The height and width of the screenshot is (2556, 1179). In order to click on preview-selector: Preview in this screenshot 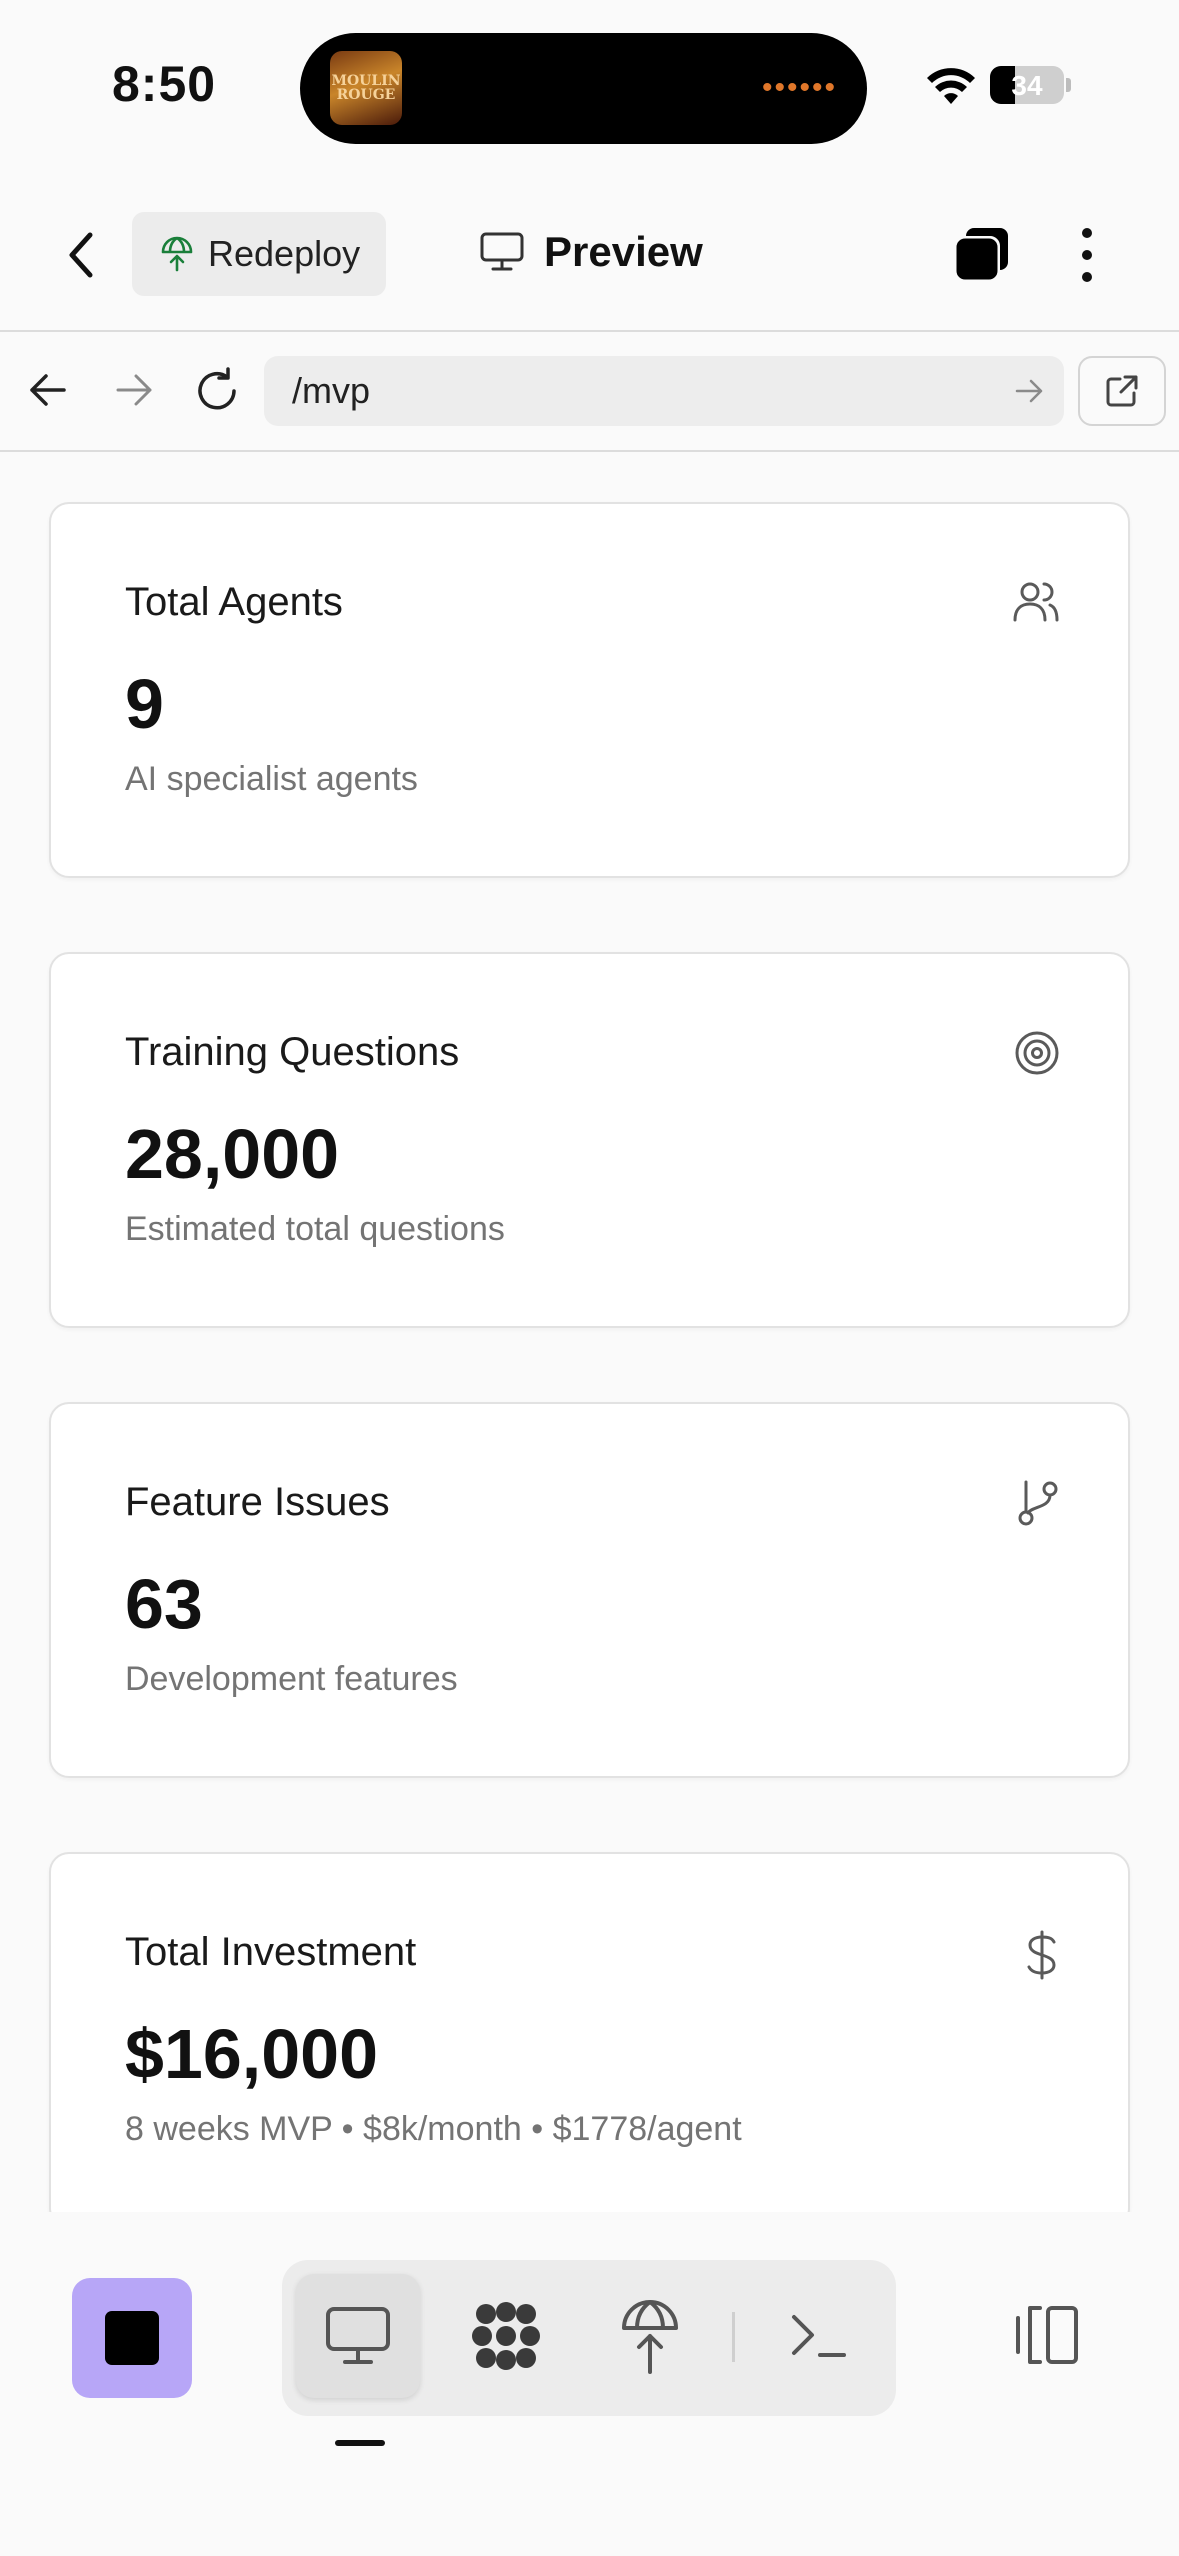, I will do `click(591, 252)`.